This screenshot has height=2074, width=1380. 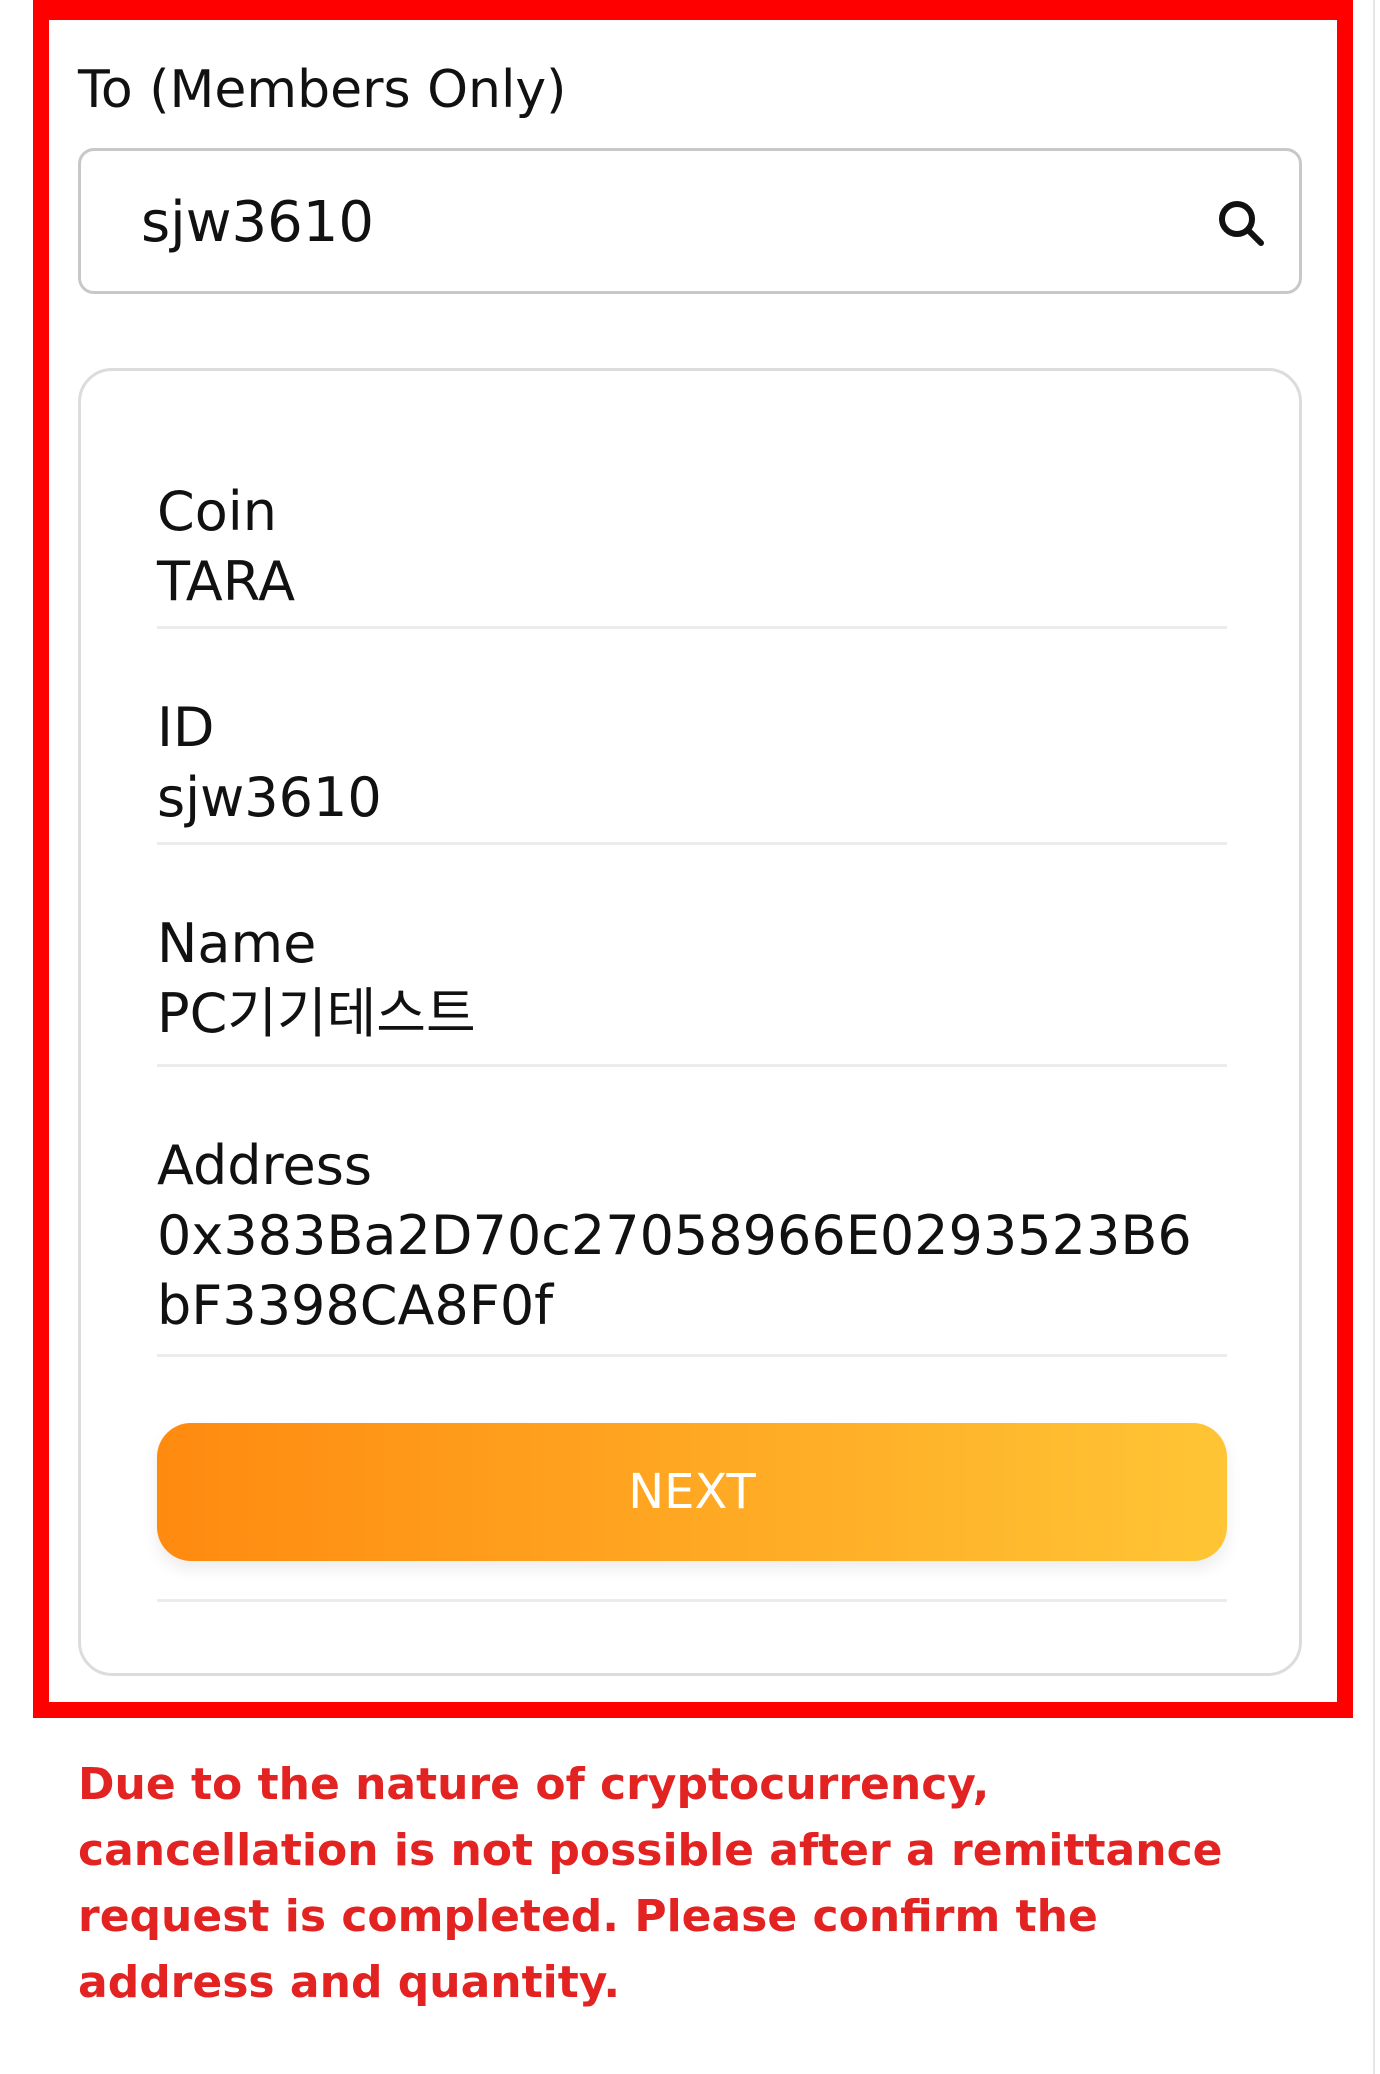 What do you see at coordinates (692, 553) in the screenshot?
I see `coin-row: Coin TARA` at bounding box center [692, 553].